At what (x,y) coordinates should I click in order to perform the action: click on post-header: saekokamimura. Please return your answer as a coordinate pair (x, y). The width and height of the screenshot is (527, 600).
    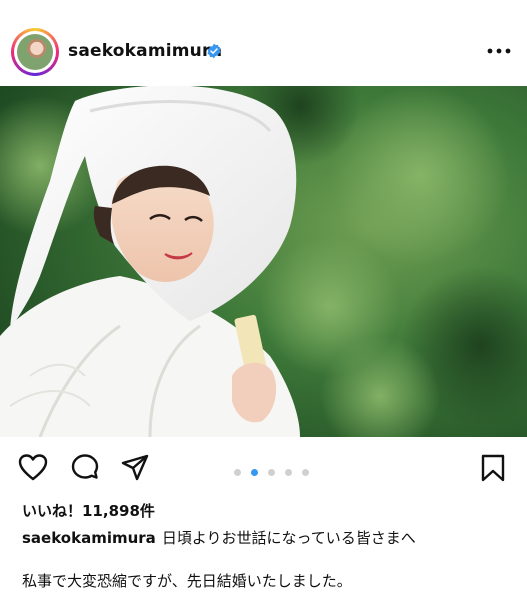
    Looking at the image, I should click on (263, 43).